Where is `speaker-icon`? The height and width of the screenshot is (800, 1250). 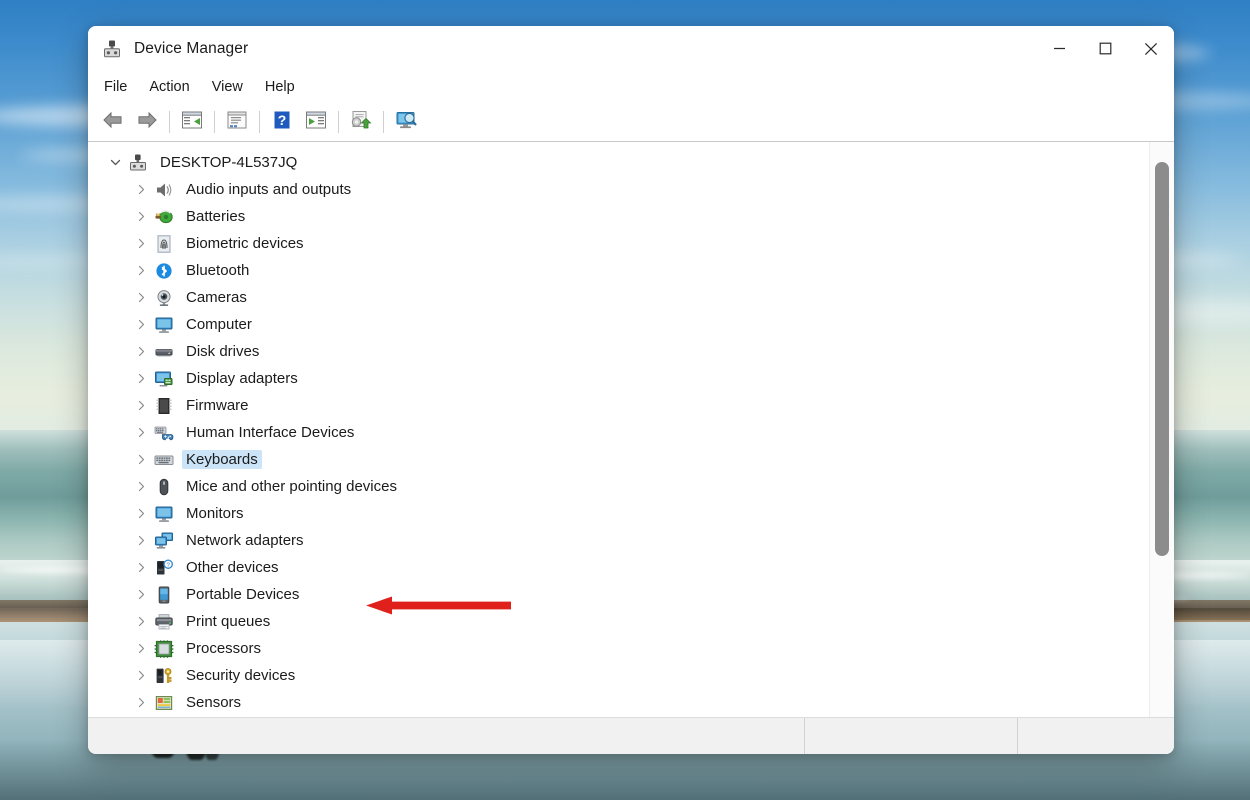 speaker-icon is located at coordinates (164, 190).